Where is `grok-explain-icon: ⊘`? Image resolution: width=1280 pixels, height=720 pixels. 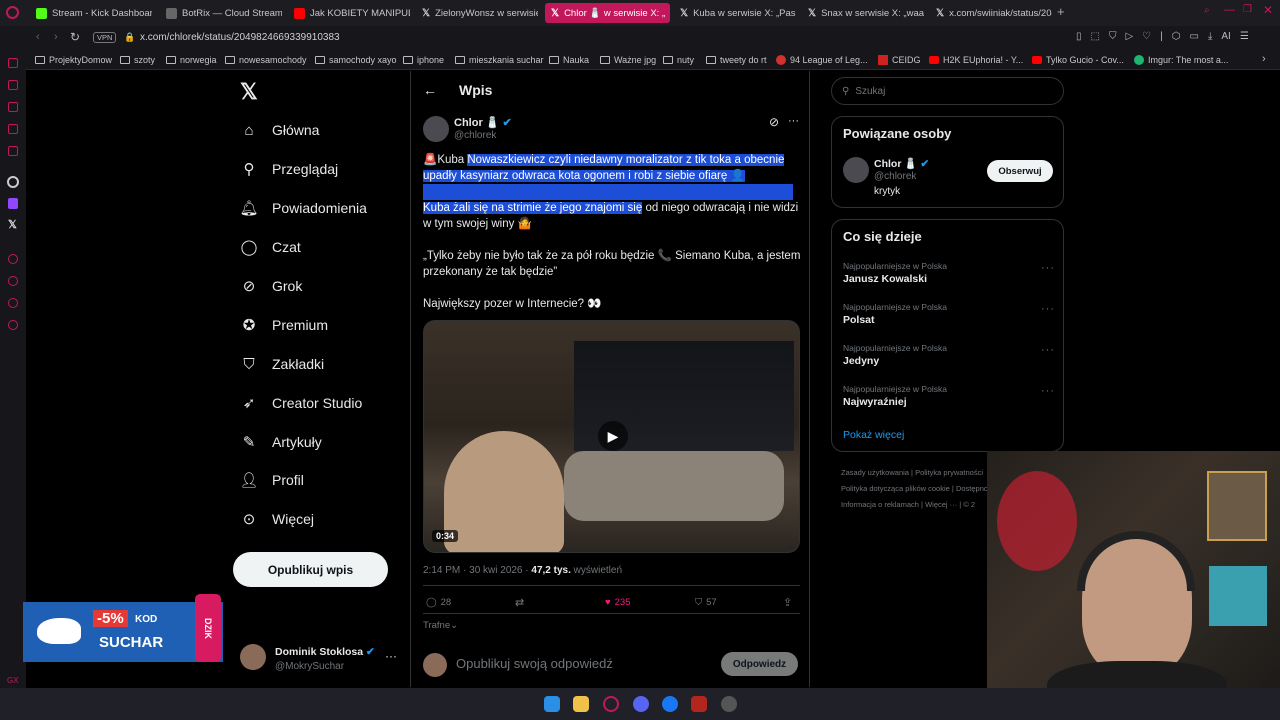
grok-explain-icon: ⊘ is located at coordinates (774, 122).